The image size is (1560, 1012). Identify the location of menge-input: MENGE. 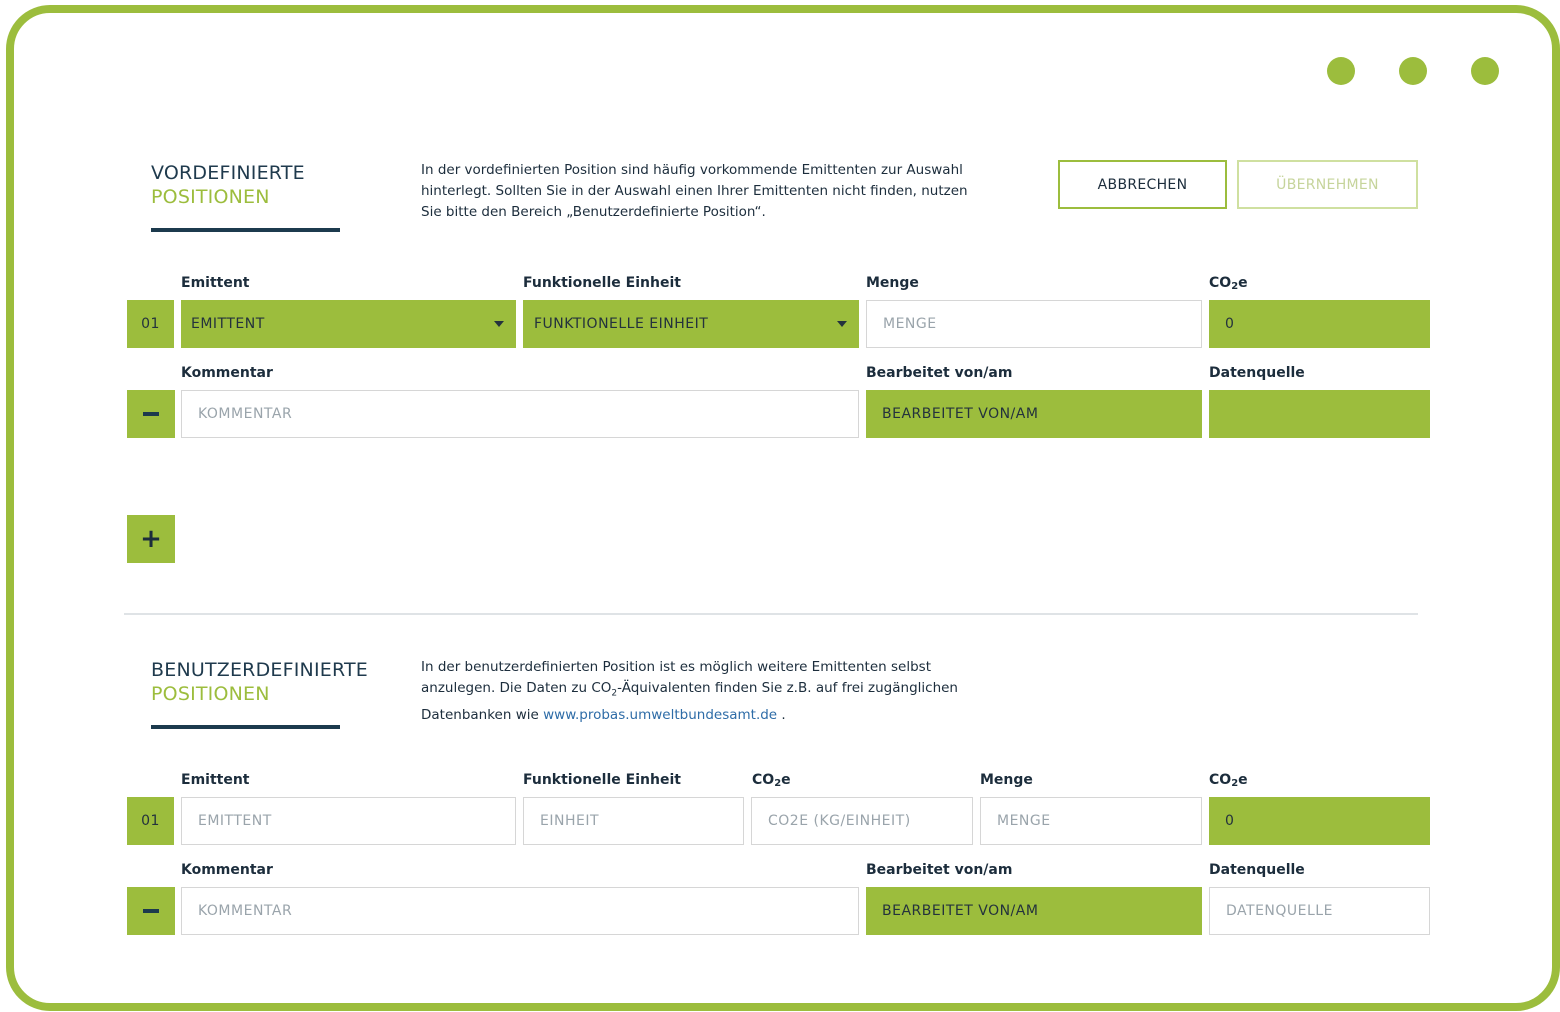
(1034, 324).